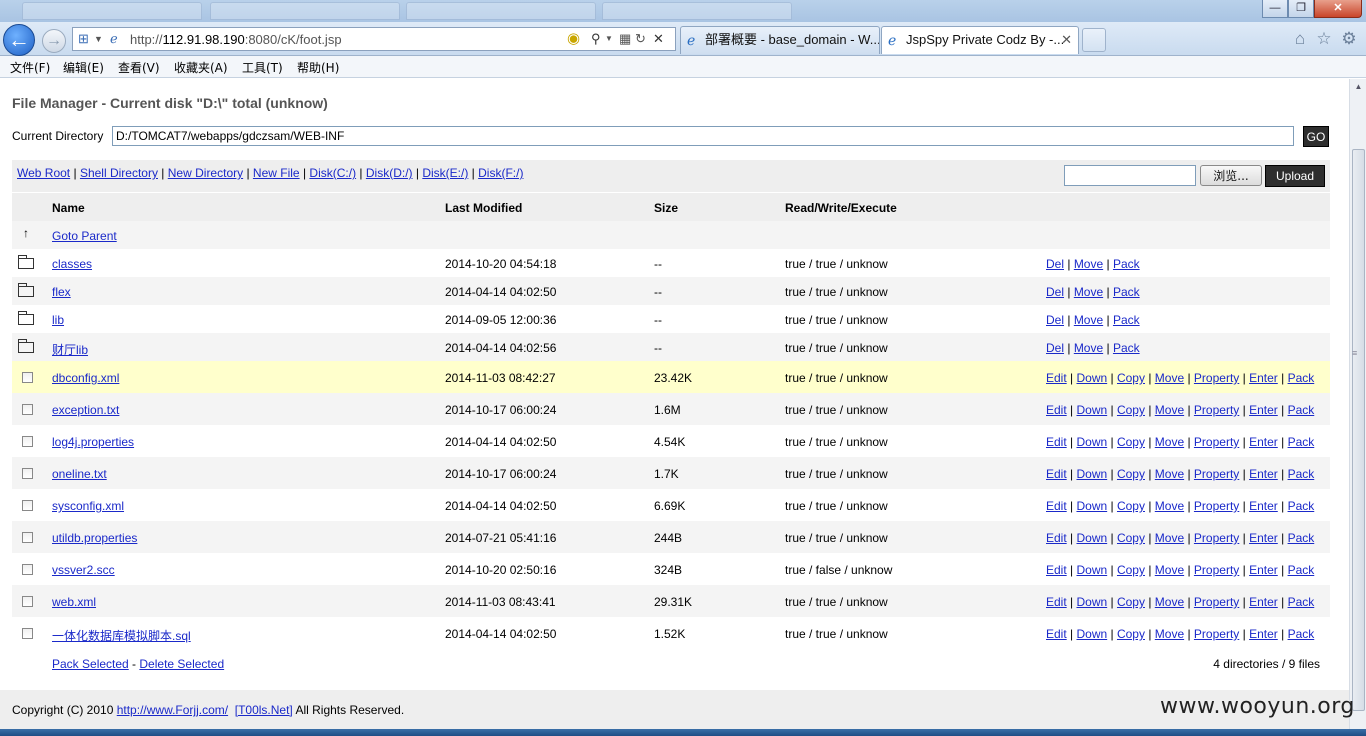 The image size is (1366, 736). Describe the element at coordinates (79, 474) in the screenshot. I see `file-name-link: oneline.txt` at that location.